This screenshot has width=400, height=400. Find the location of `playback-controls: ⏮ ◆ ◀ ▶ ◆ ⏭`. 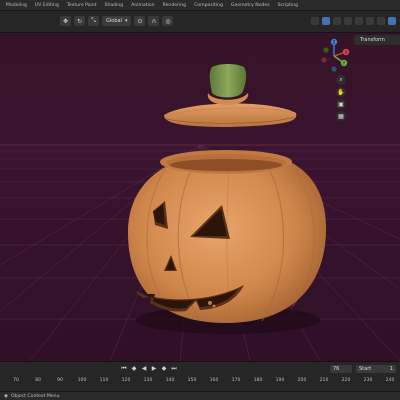

playback-controls: ⏮ ◆ ◀ ▶ ◆ ⏭ is located at coordinates (149, 369).